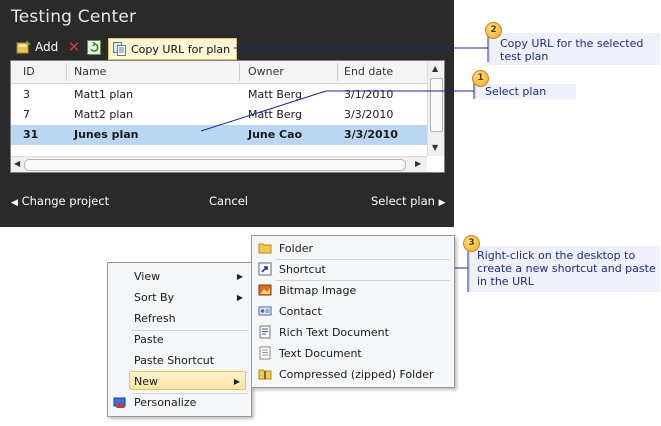 The height and width of the screenshot is (426, 661). I want to click on menu-item-paste-shortcut: Paste Shortcut, so click(191, 360).